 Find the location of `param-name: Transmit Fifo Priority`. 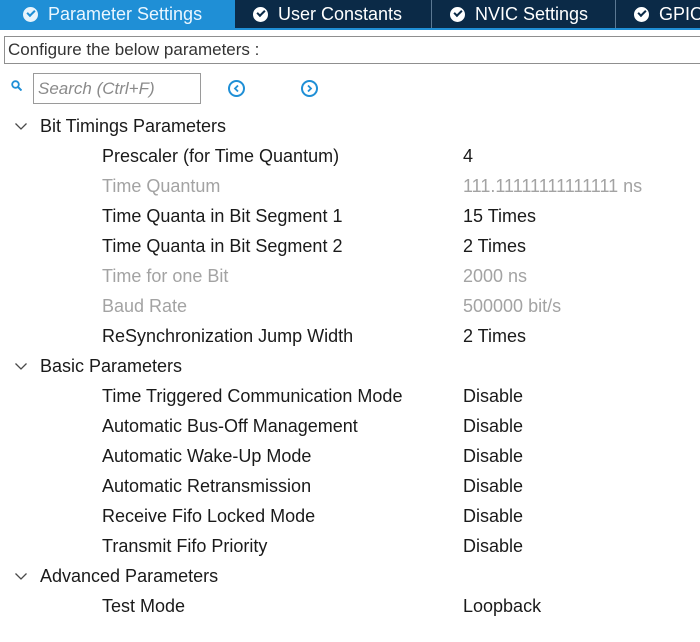

param-name: Transmit Fifo Priority is located at coordinates (185, 546).